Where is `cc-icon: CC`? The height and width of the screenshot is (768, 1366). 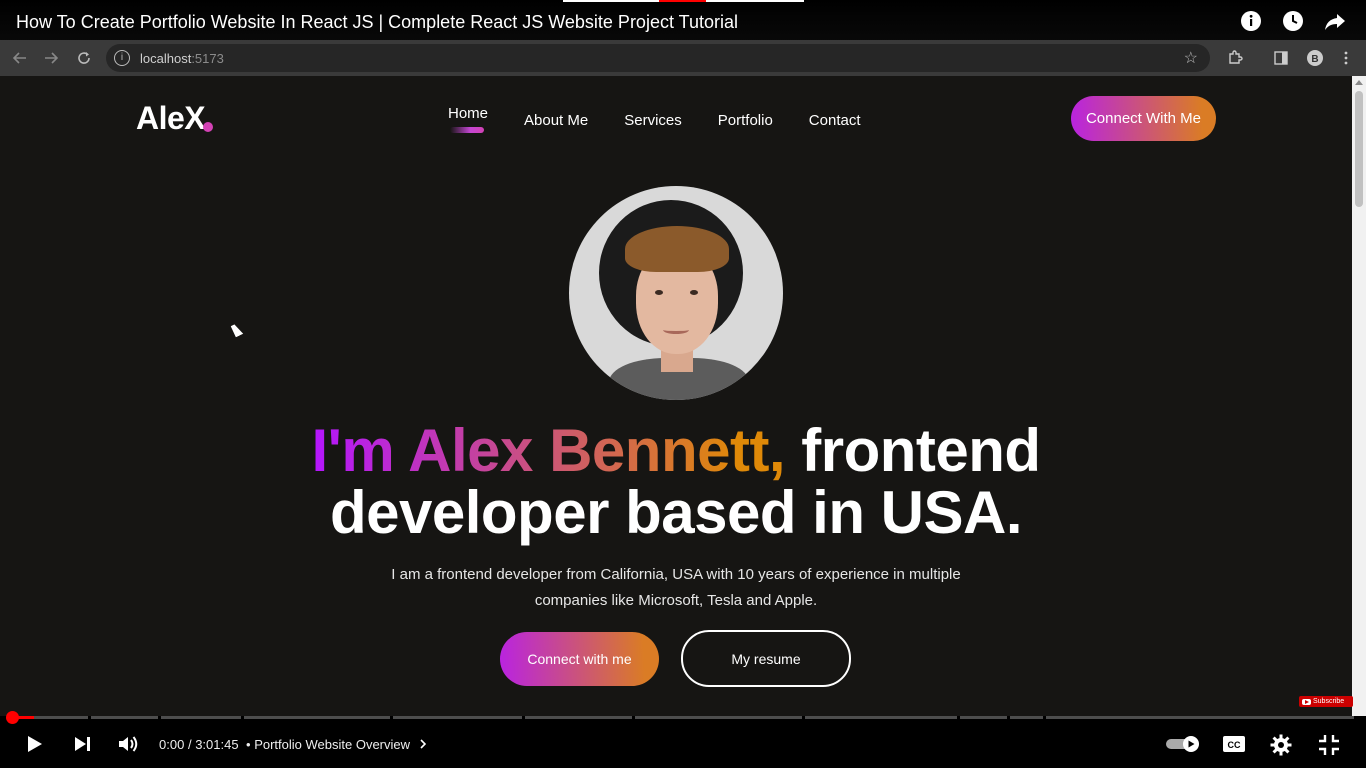 cc-icon: CC is located at coordinates (1234, 744).